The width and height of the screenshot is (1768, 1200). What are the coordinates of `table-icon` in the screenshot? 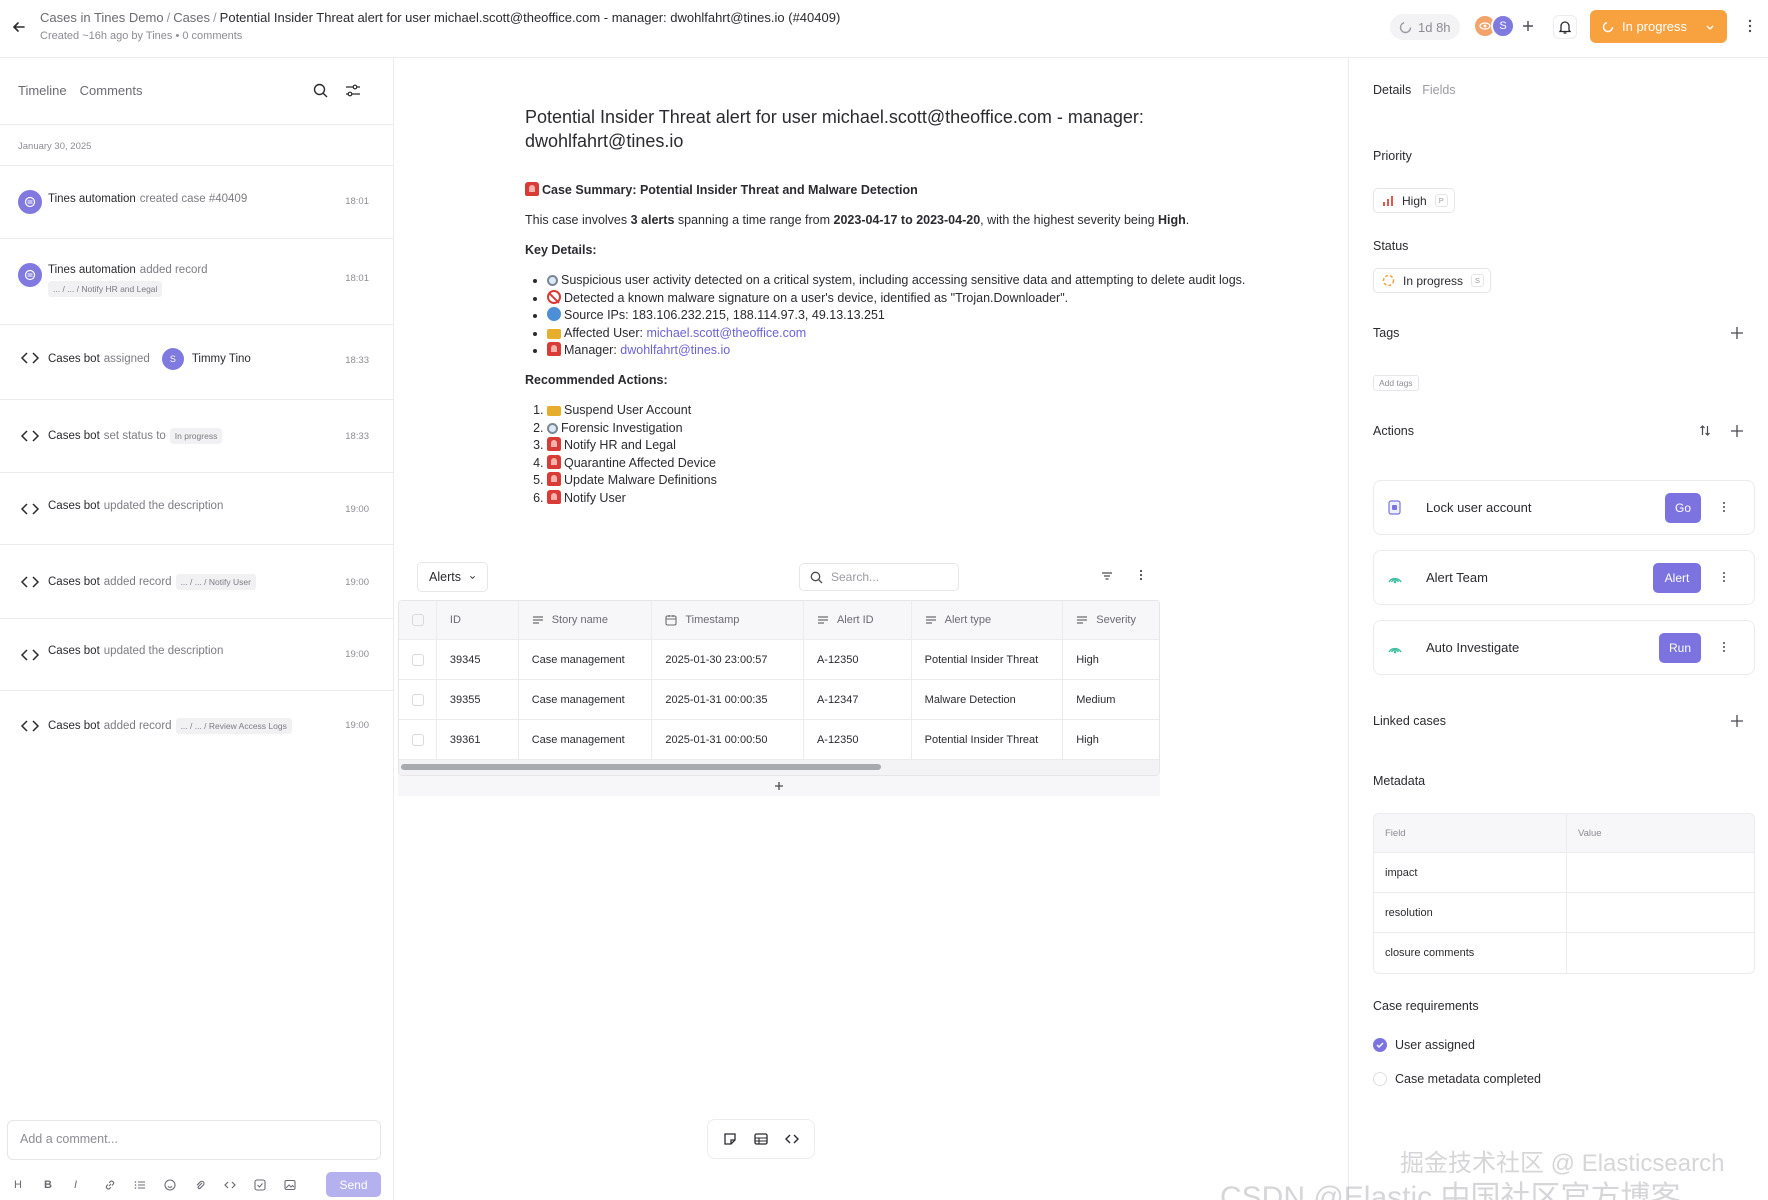 It's located at (761, 1139).